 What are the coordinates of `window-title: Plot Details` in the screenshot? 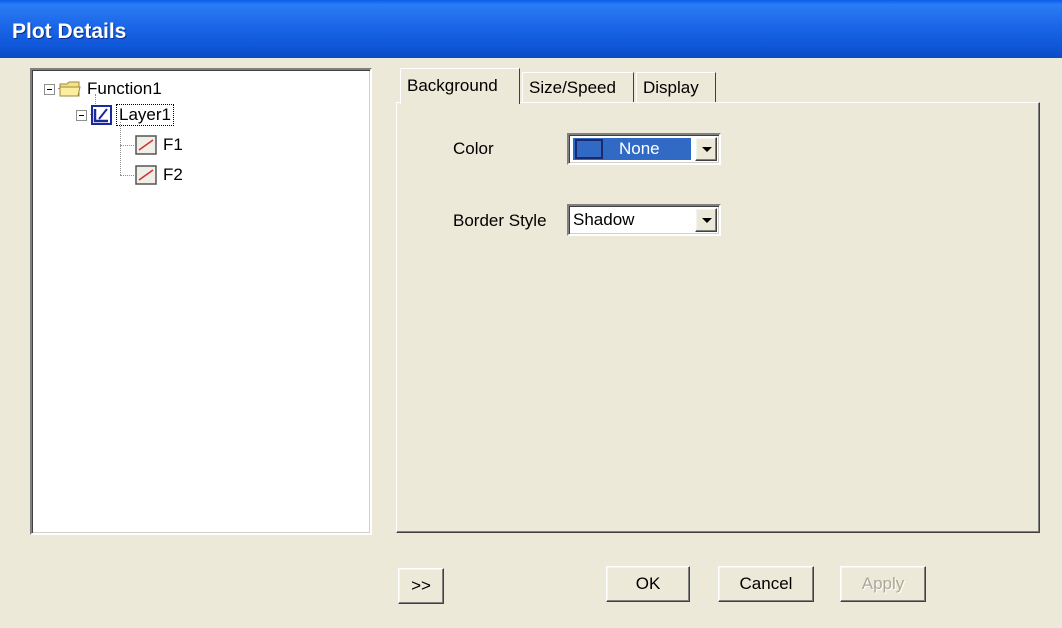 It's located at (69, 31).